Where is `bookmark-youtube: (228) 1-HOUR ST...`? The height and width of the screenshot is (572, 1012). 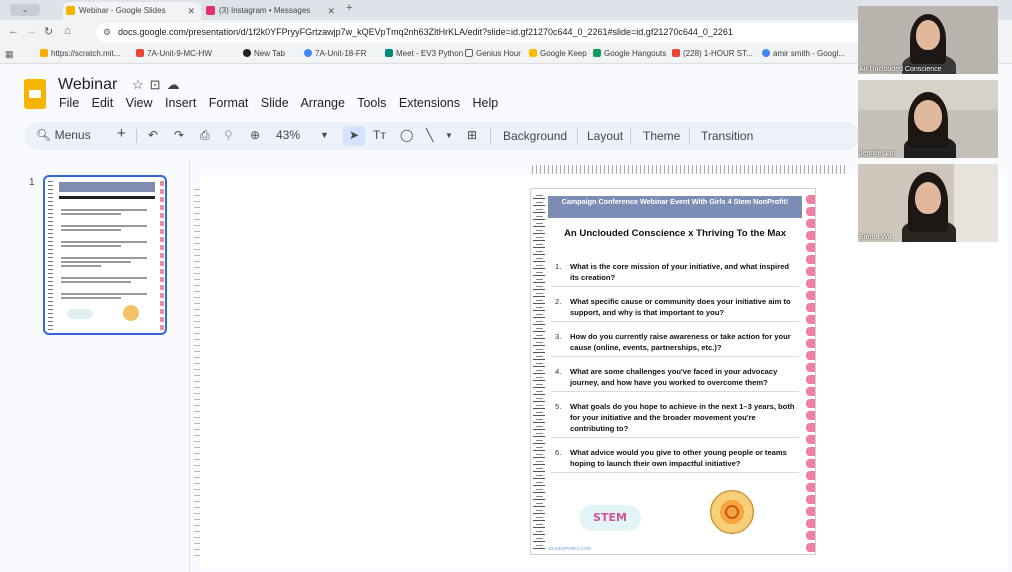
bookmark-youtube: (228) 1-HOUR ST... is located at coordinates (712, 53).